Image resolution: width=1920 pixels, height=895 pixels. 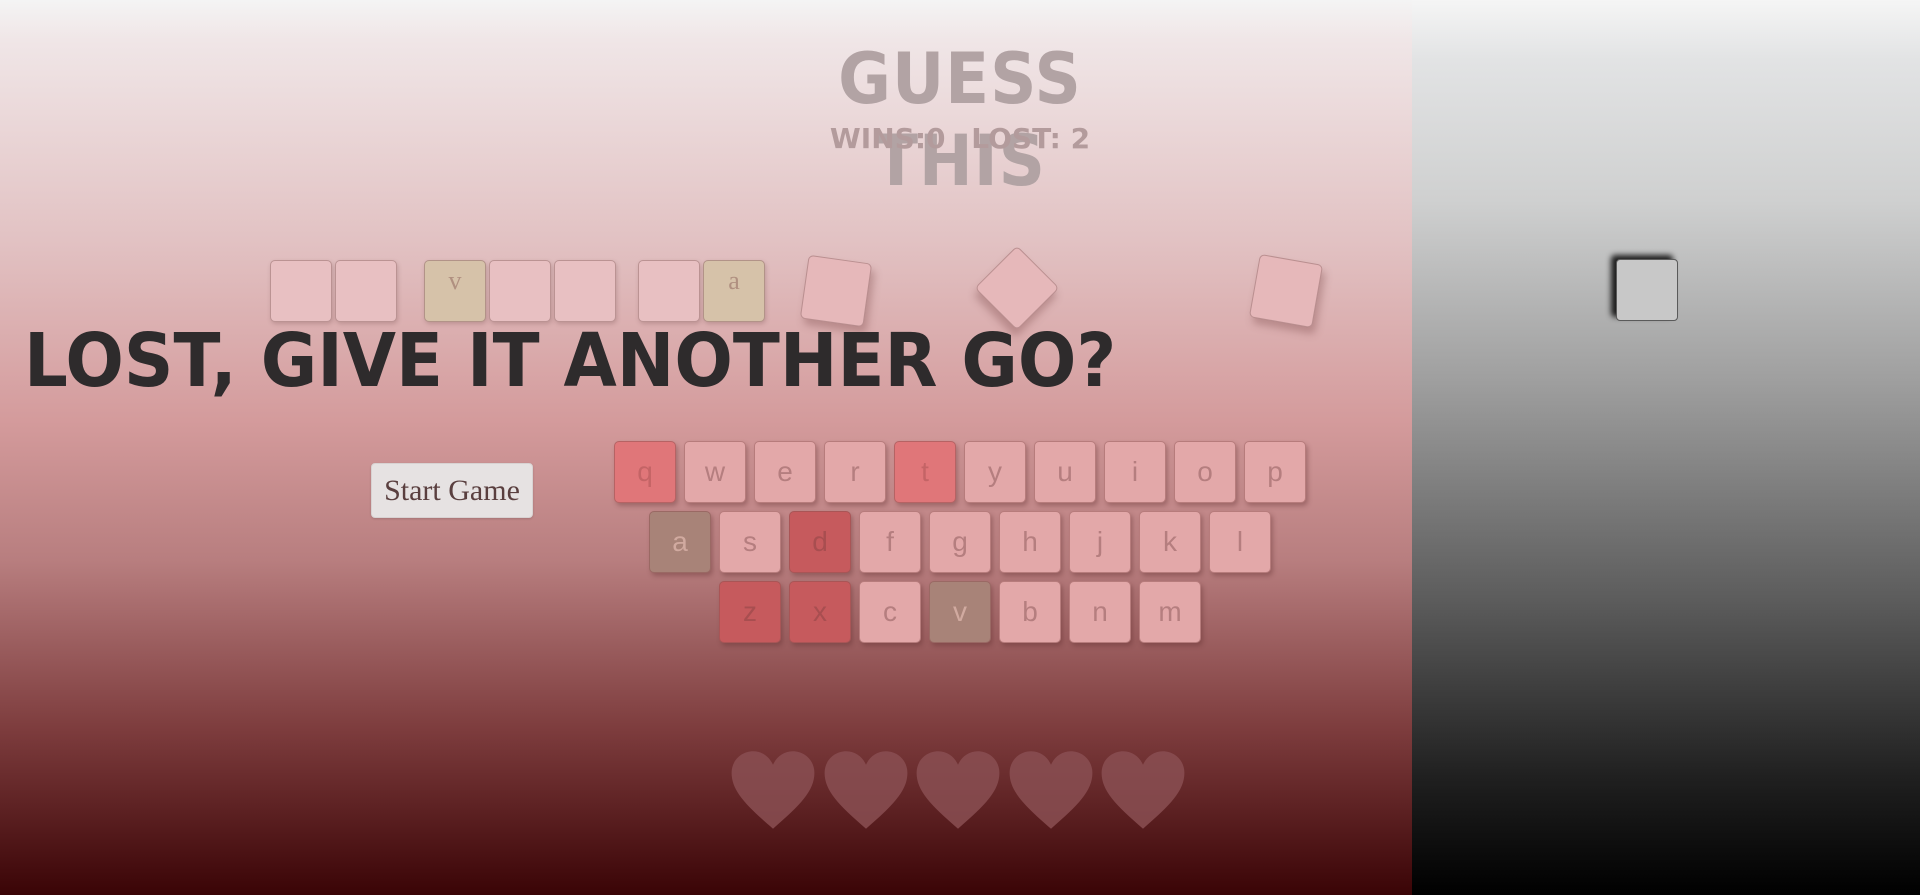 What do you see at coordinates (1065, 472) in the screenshot?
I see `key-u: u` at bounding box center [1065, 472].